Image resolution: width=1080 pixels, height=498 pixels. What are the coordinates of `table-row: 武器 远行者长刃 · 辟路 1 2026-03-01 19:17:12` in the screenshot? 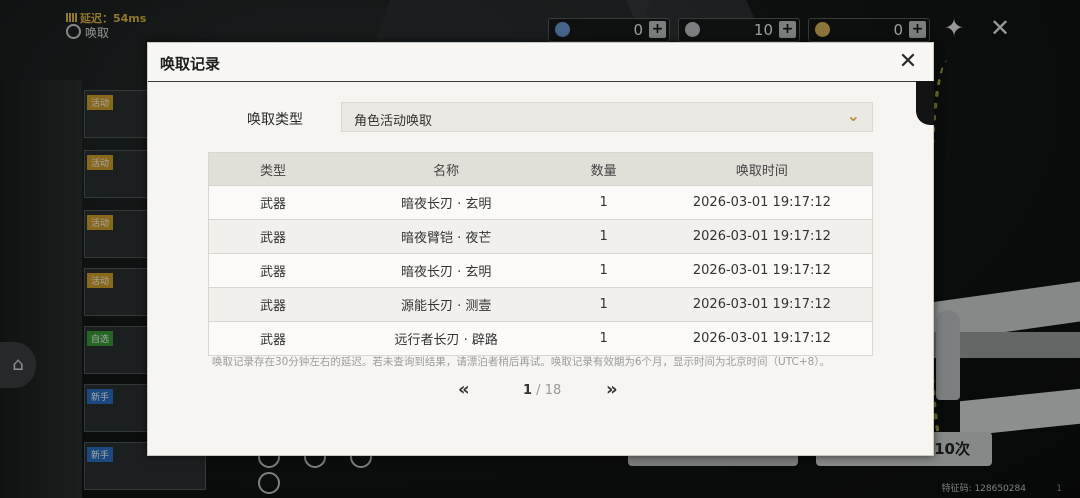 It's located at (540, 338).